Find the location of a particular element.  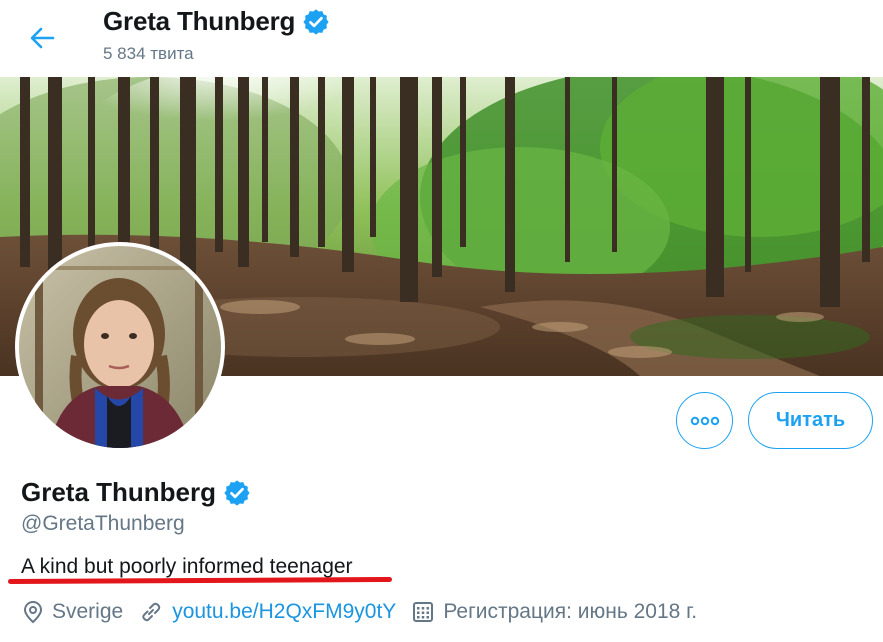

website-link: youtu.be/H2QxFM9y0tY is located at coordinates (284, 612).